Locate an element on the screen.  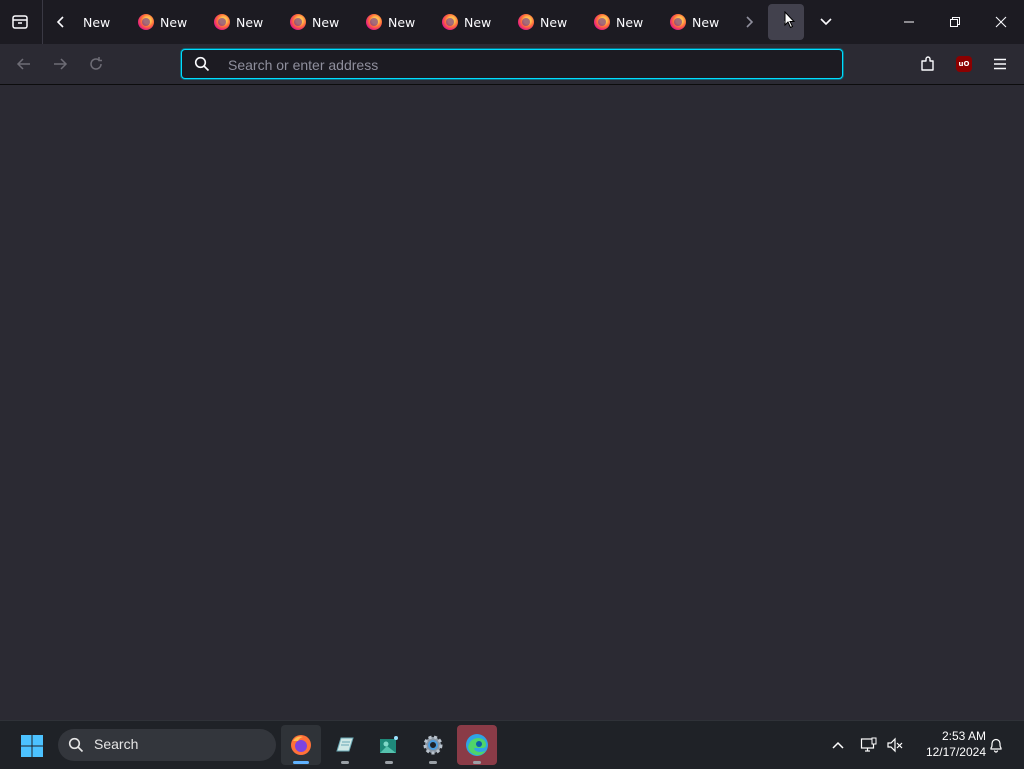
close-icon is located at coordinates (1001, 22).